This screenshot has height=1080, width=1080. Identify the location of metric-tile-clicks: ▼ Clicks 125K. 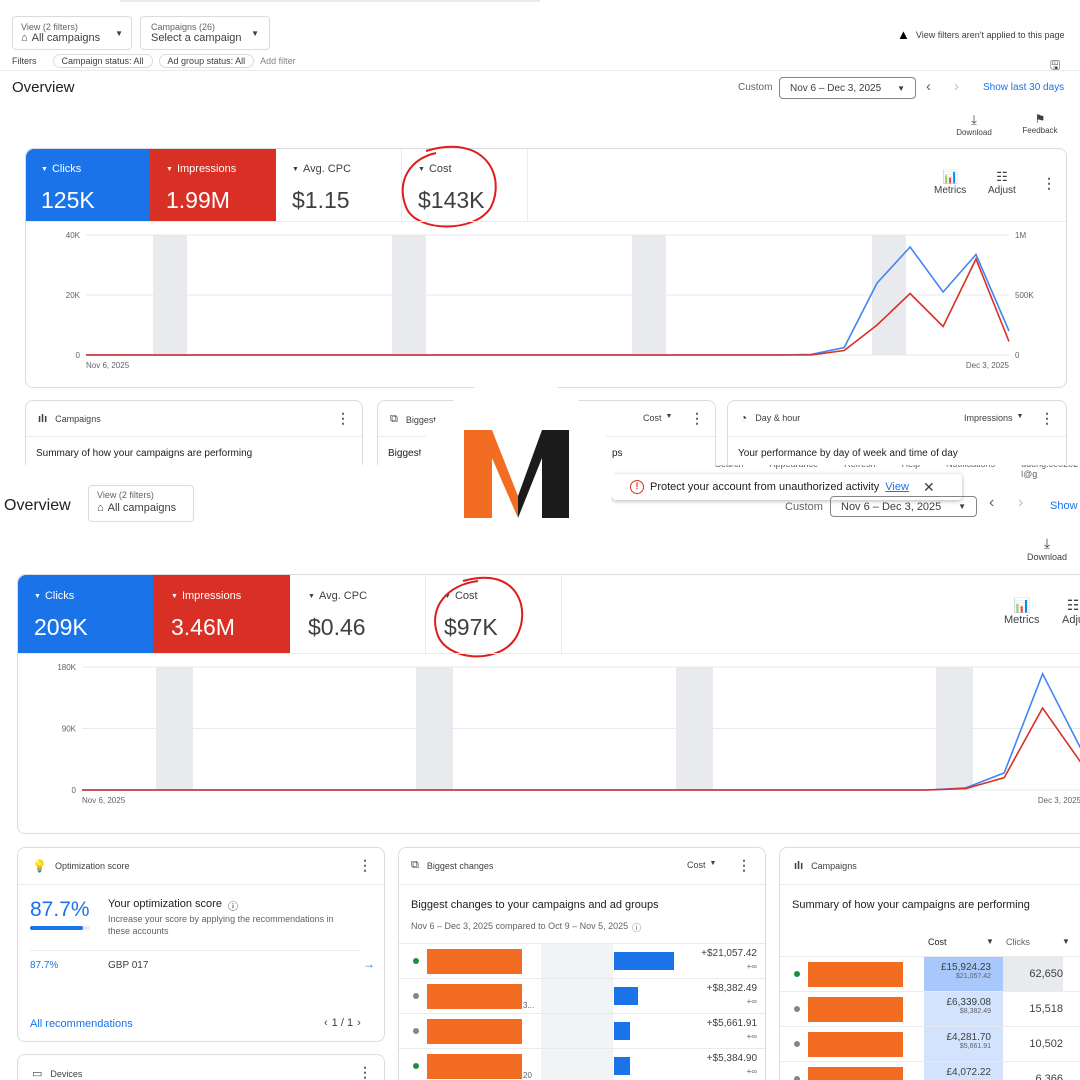
(88, 185).